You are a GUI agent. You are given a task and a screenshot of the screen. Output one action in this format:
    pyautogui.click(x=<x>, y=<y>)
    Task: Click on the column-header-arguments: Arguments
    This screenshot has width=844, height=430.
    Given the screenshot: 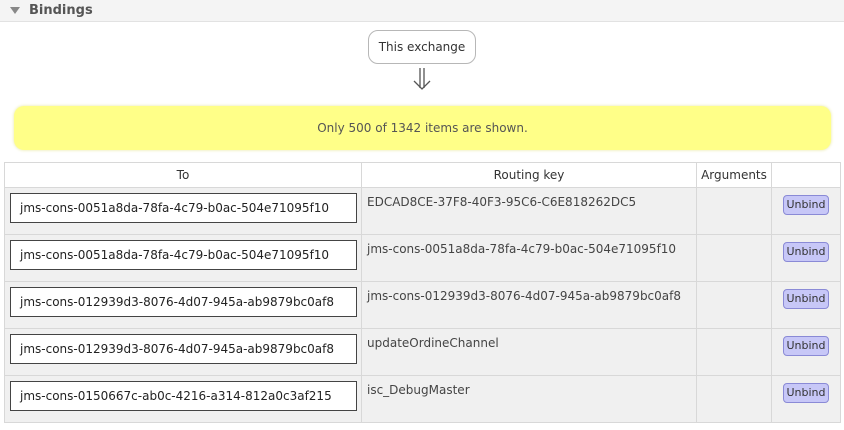 What is the action you would take?
    pyautogui.click(x=734, y=175)
    